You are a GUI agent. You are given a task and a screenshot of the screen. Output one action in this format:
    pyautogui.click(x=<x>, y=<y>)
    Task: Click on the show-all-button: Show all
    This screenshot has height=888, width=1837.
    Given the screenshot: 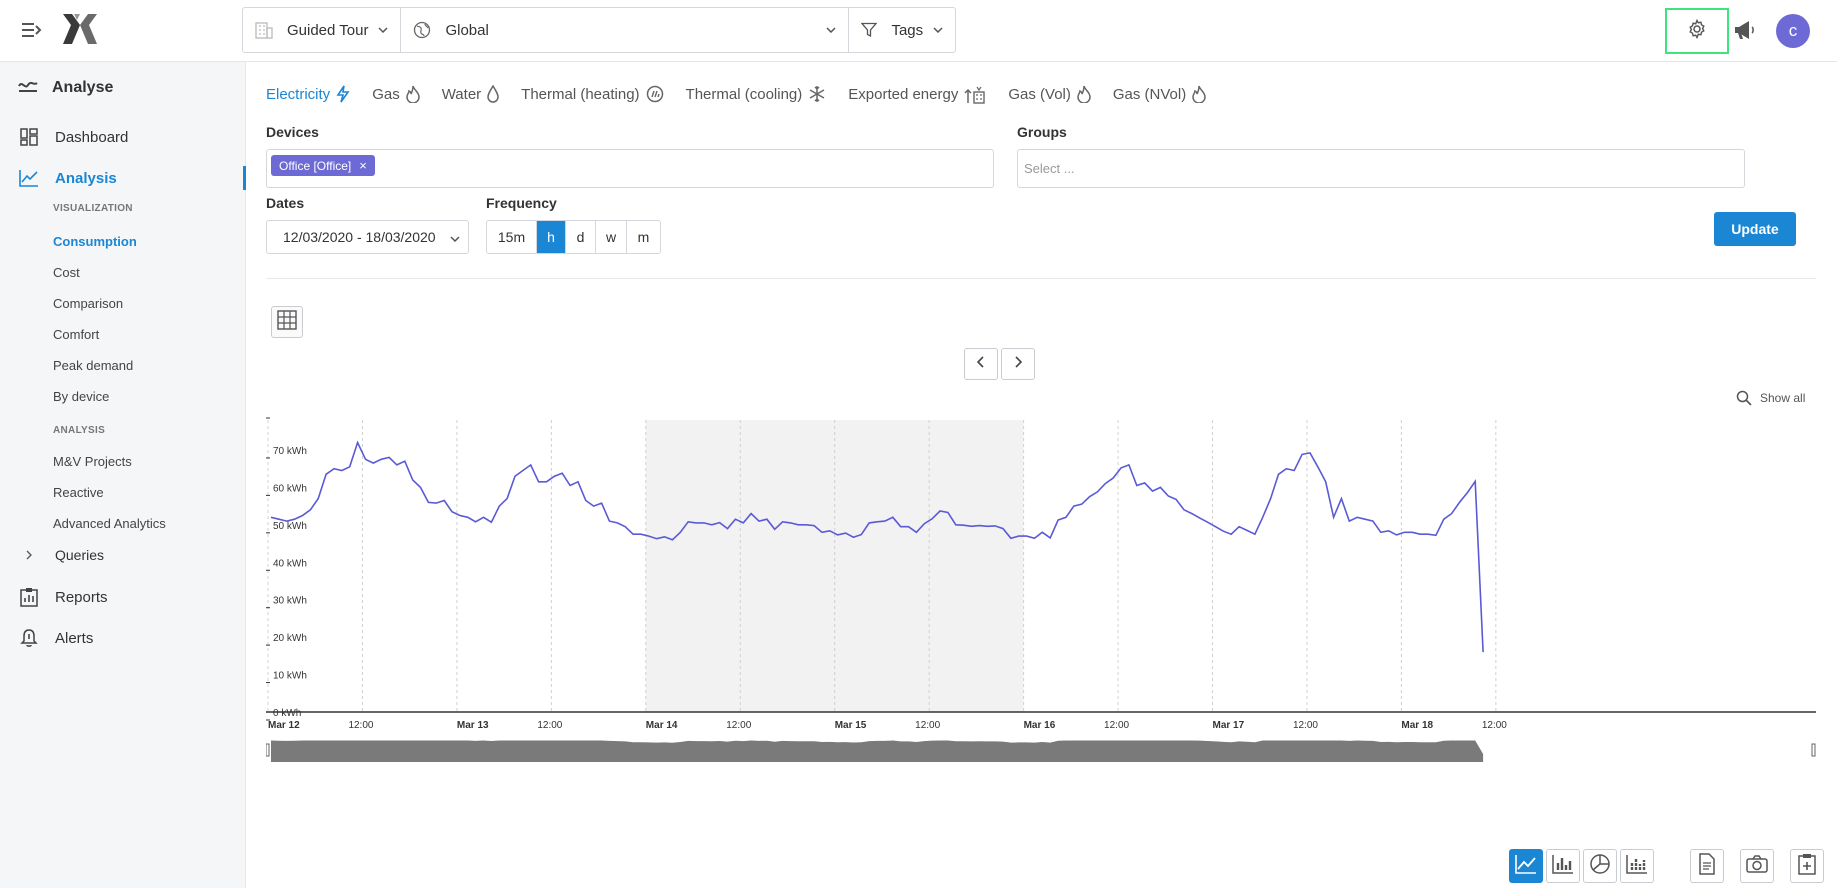 What is the action you would take?
    pyautogui.click(x=1770, y=398)
    